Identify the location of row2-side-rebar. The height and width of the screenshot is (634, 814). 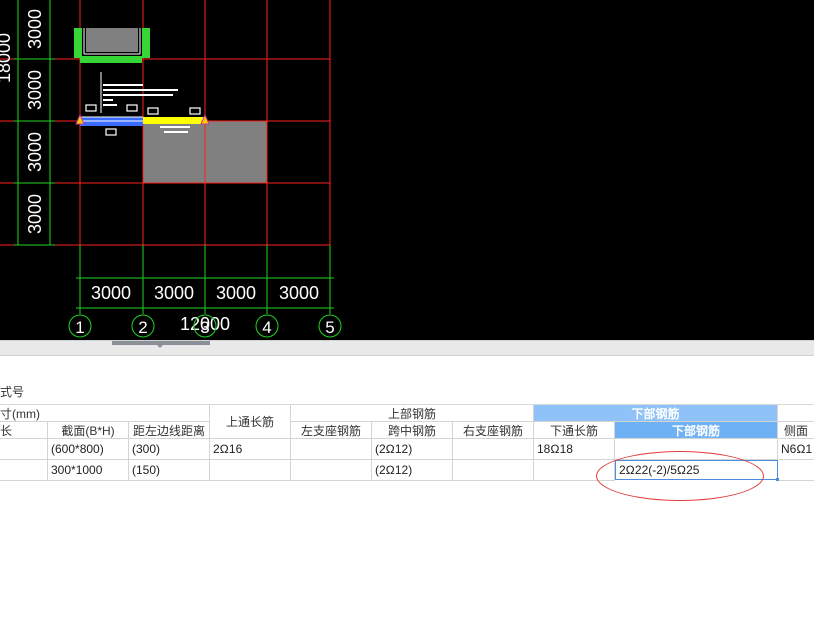
(796, 470).